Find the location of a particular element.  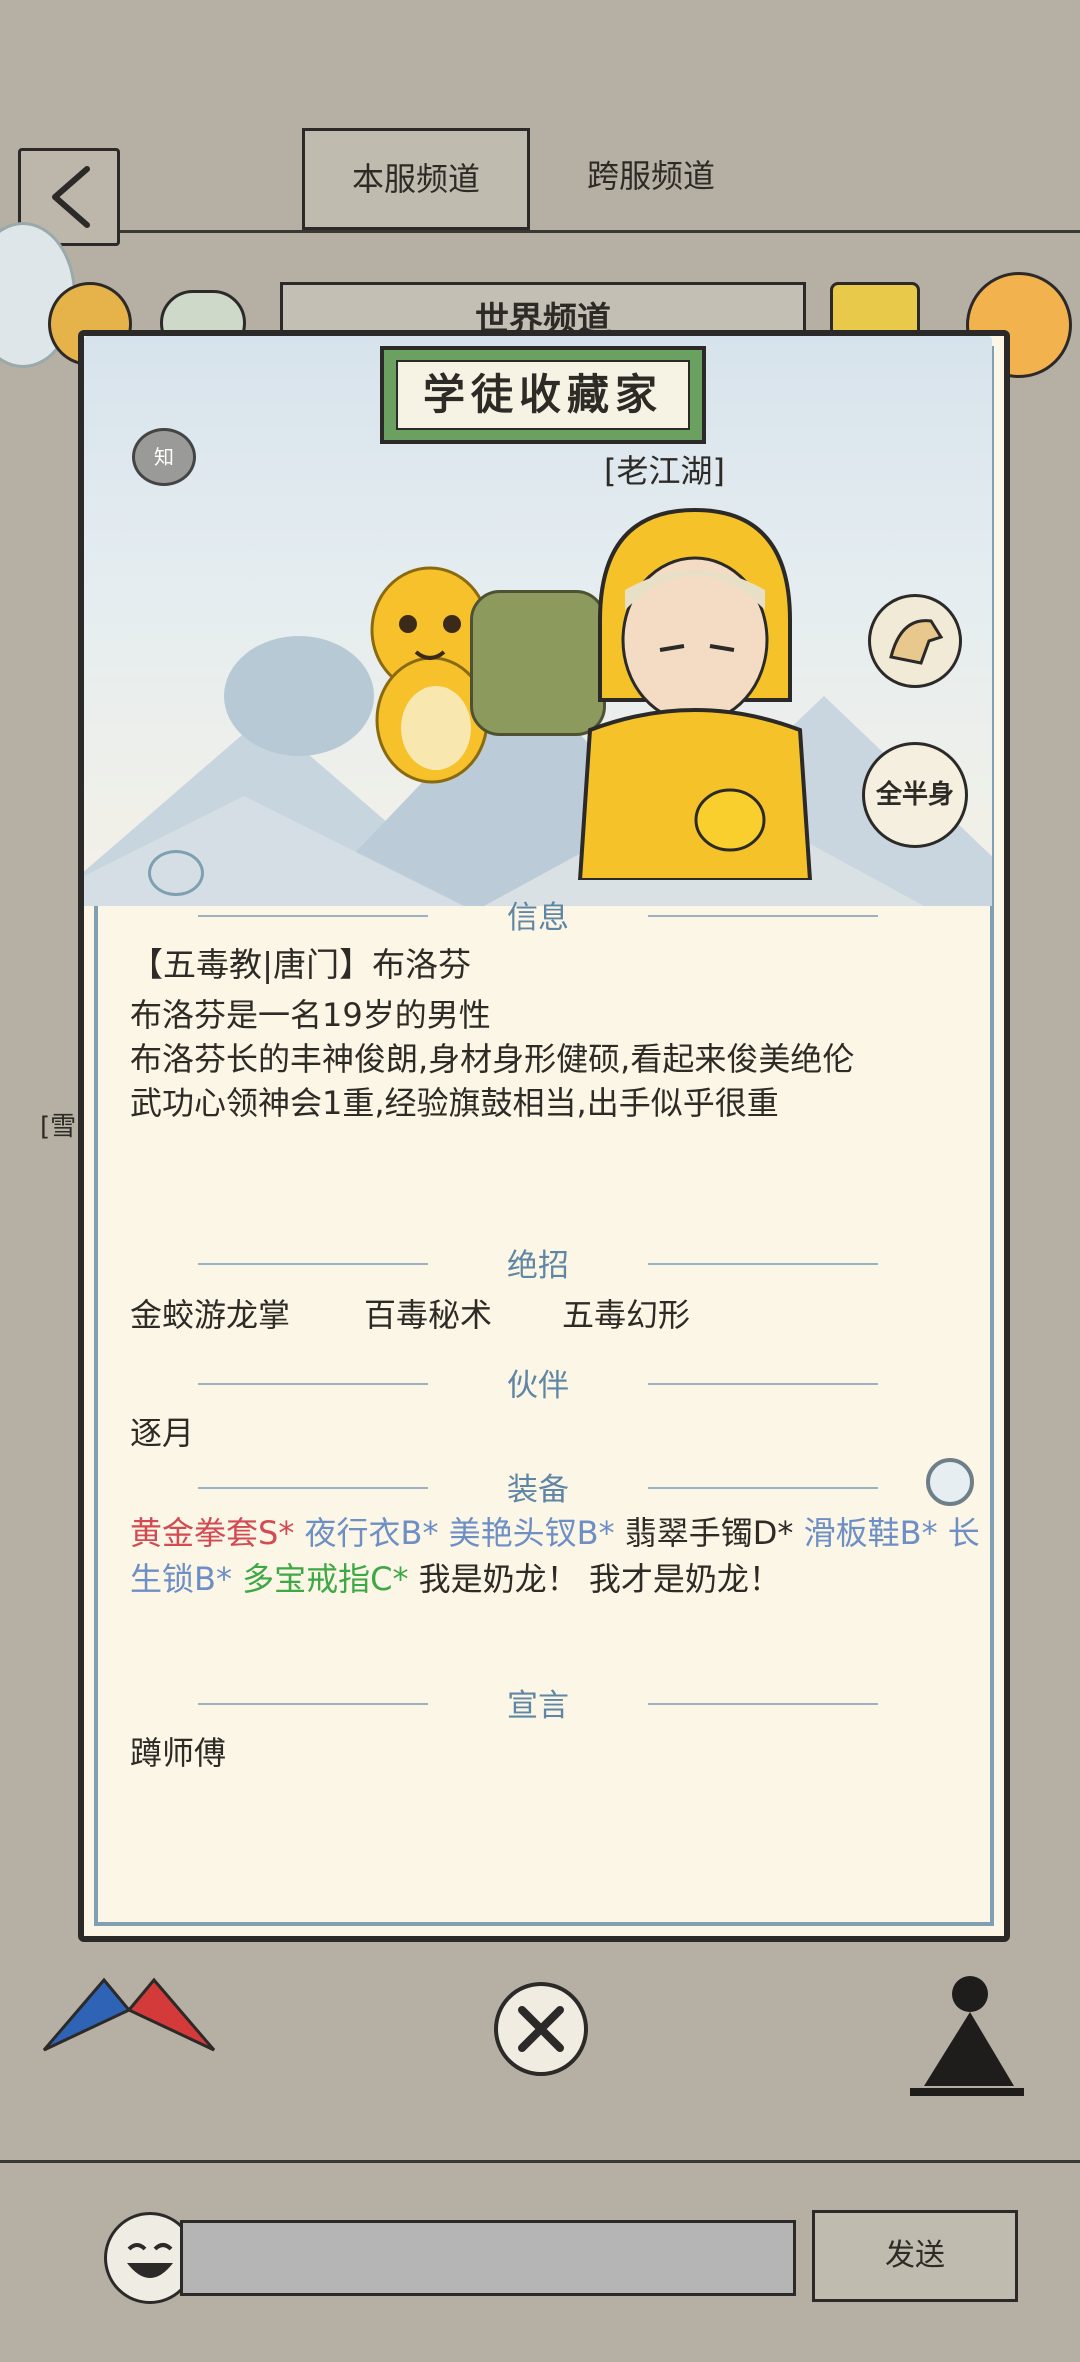

rank-label: [老江湖] is located at coordinates (664, 471).